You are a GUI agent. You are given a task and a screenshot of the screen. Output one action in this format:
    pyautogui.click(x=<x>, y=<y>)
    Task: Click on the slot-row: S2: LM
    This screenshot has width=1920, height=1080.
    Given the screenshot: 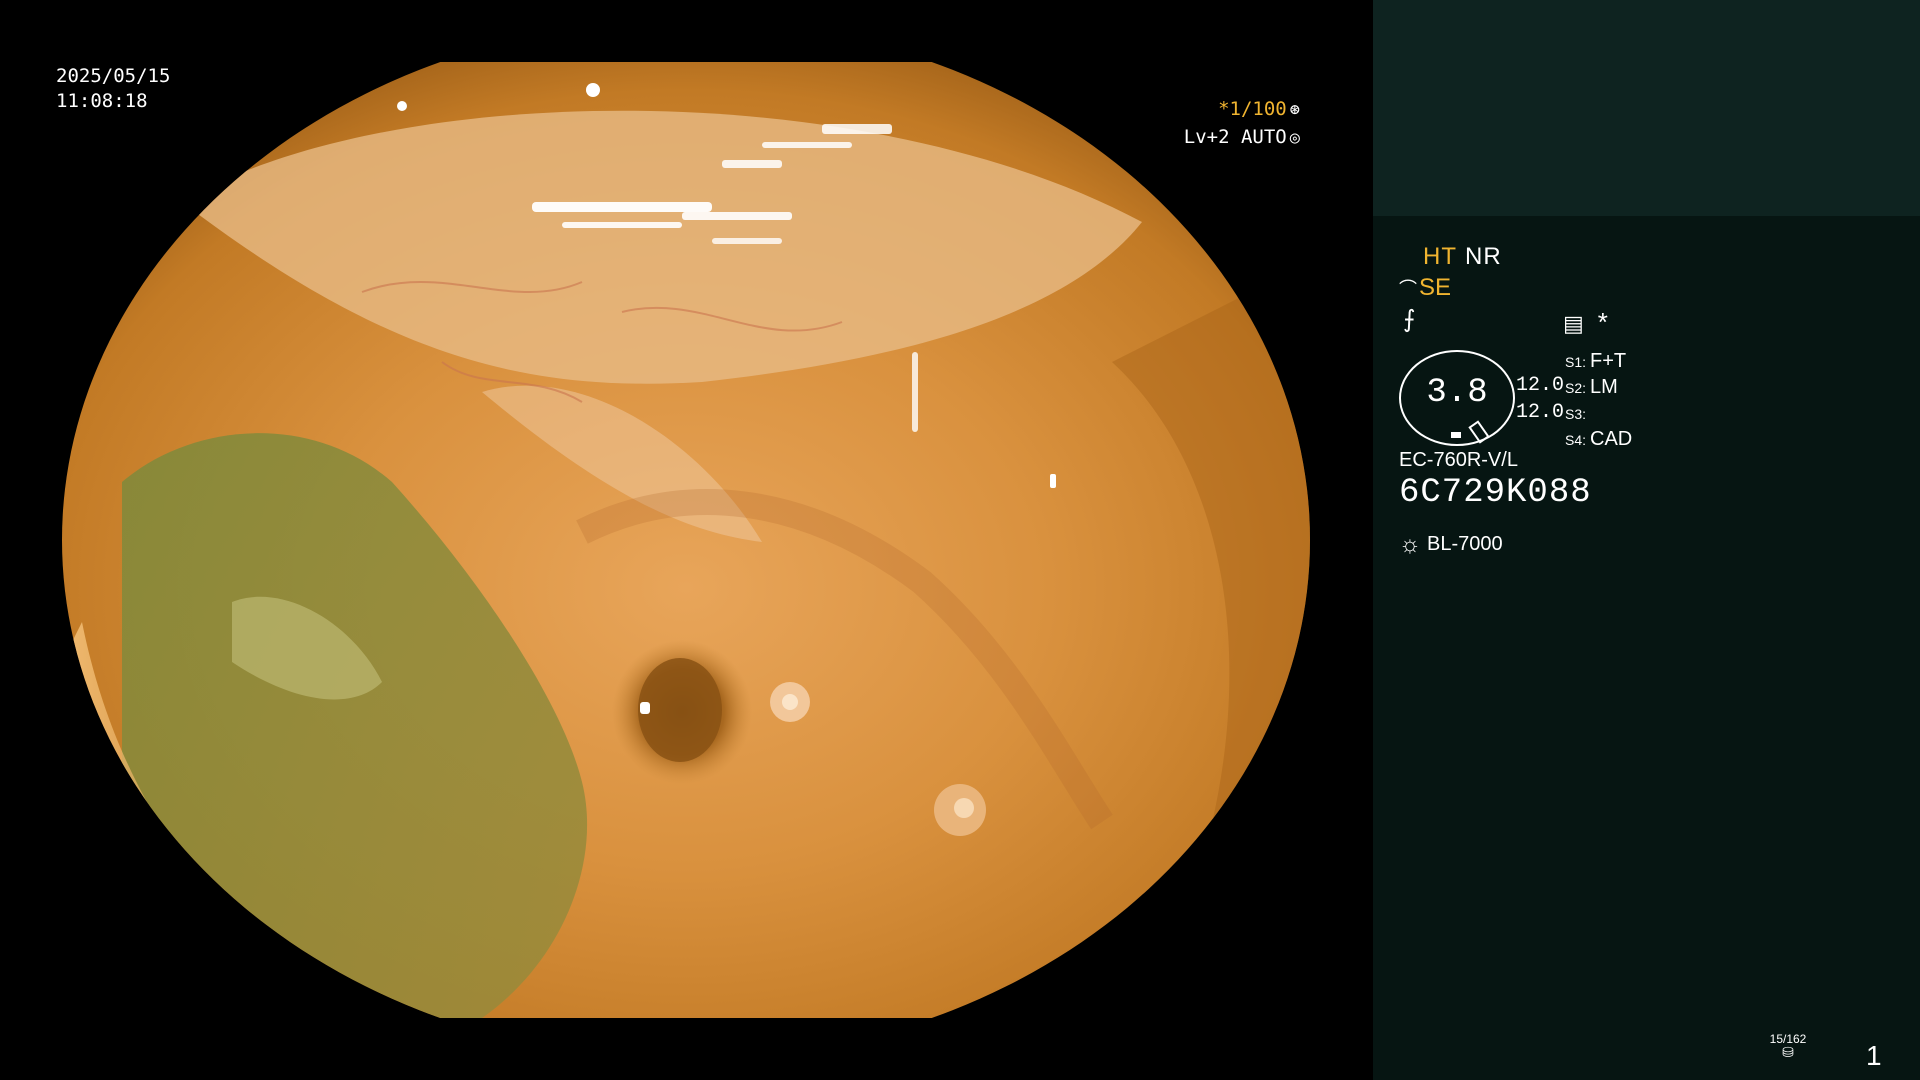 What is the action you would take?
    pyautogui.click(x=1591, y=387)
    